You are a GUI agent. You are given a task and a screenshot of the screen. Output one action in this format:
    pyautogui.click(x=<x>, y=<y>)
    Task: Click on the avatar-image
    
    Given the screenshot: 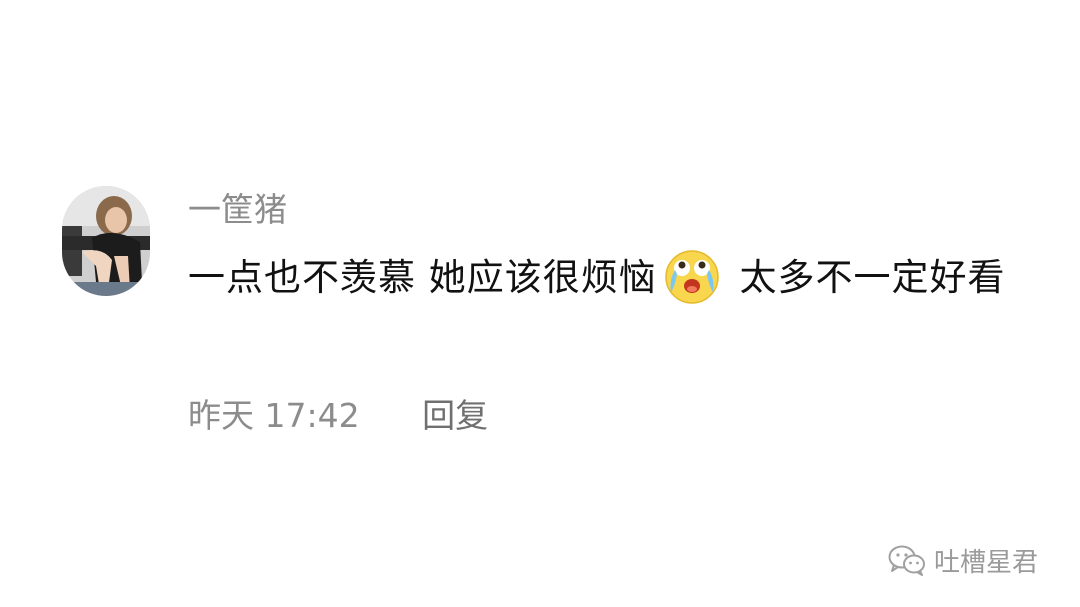 What is the action you would take?
    pyautogui.click(x=106, y=241)
    